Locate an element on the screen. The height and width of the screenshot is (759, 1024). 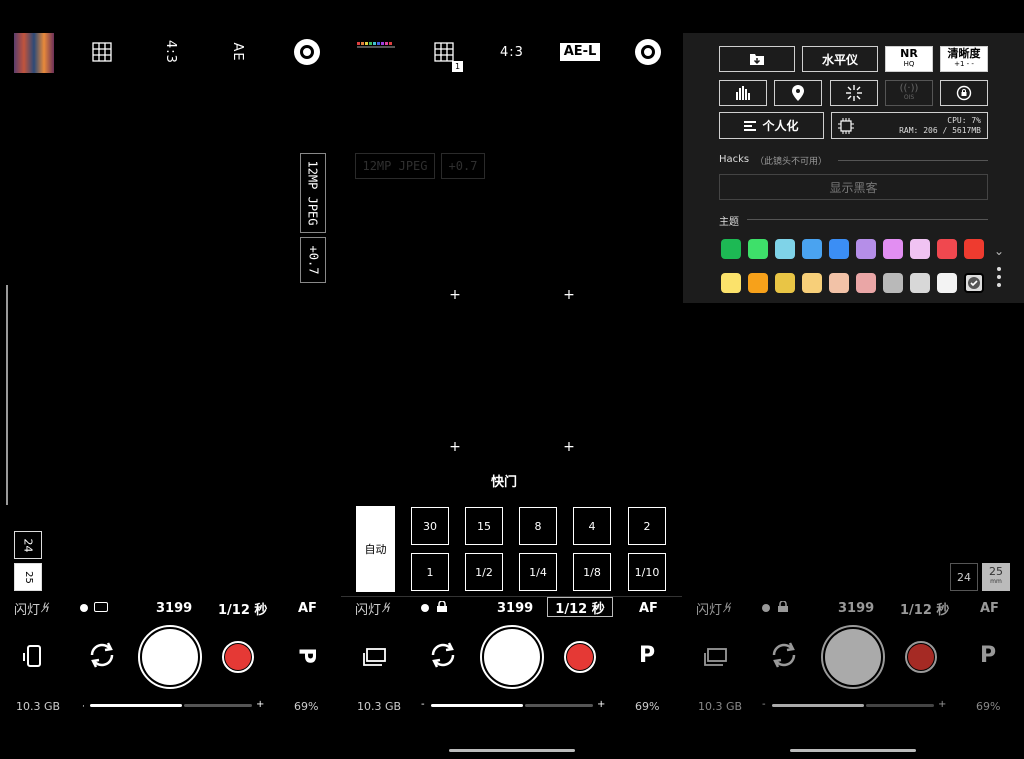
shutter-speed-option: 1/10 is located at coordinates (647, 572).